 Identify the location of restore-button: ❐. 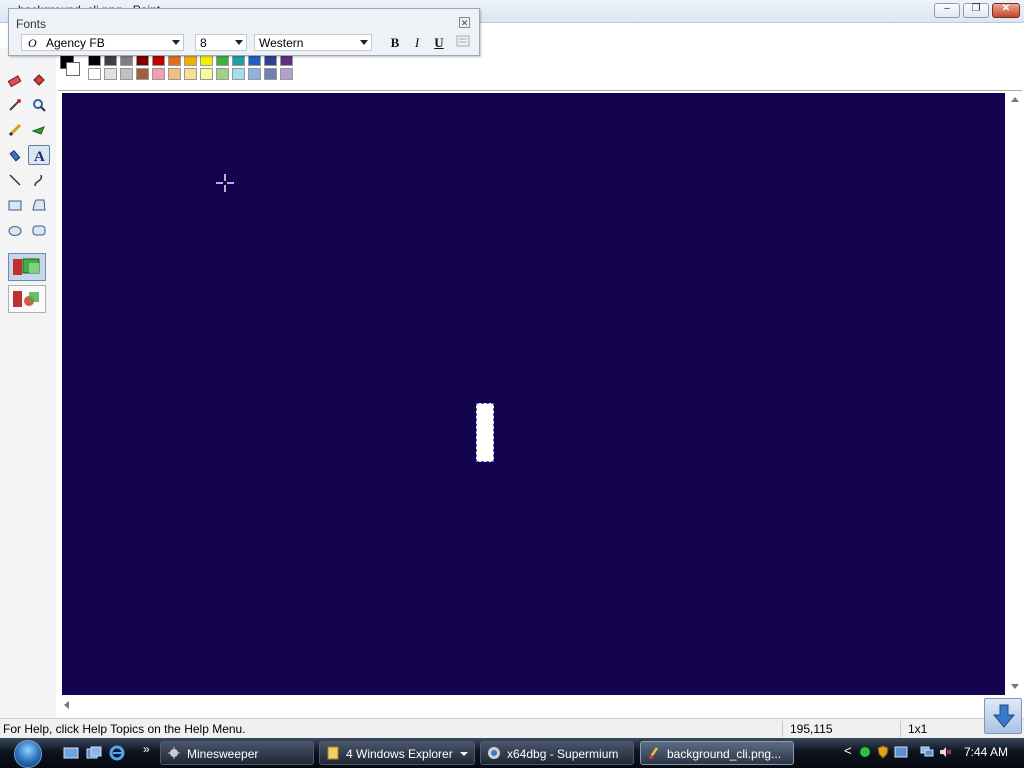
(976, 10).